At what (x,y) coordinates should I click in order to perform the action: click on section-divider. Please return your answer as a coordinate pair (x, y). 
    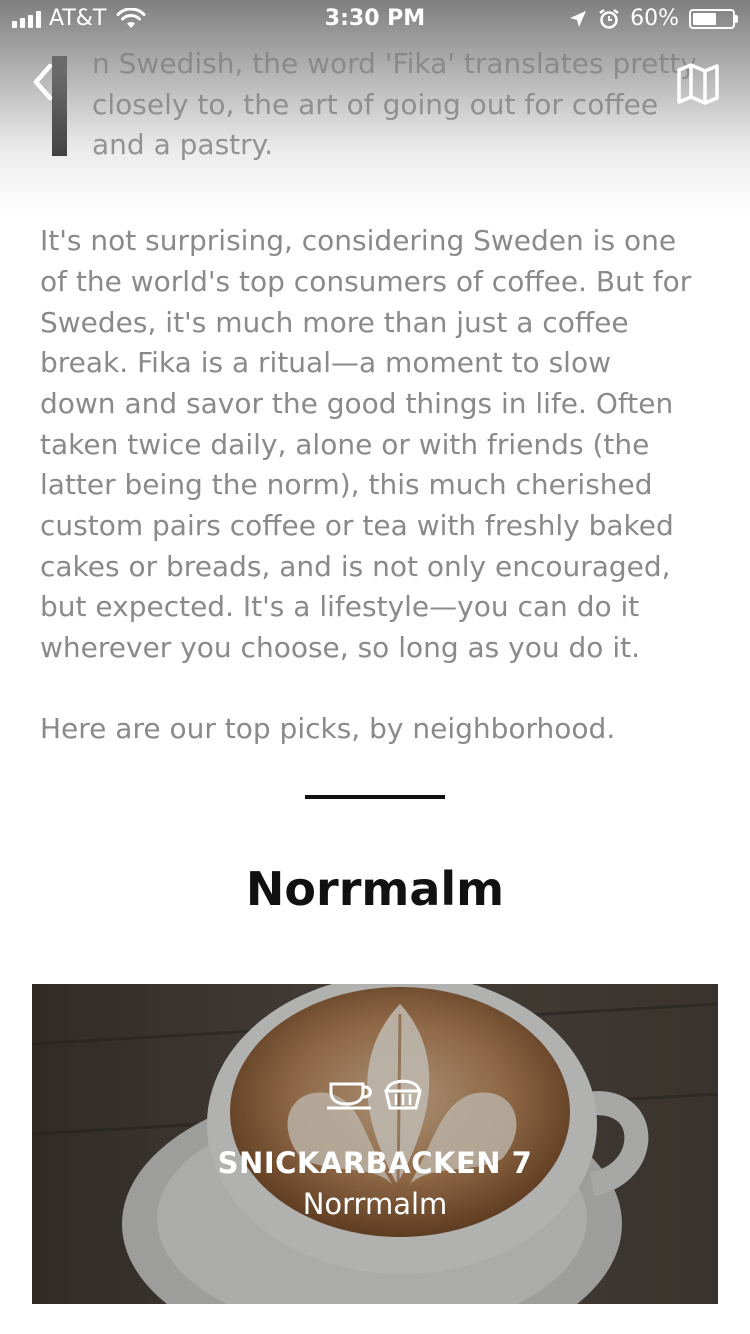
    Looking at the image, I should click on (375, 797).